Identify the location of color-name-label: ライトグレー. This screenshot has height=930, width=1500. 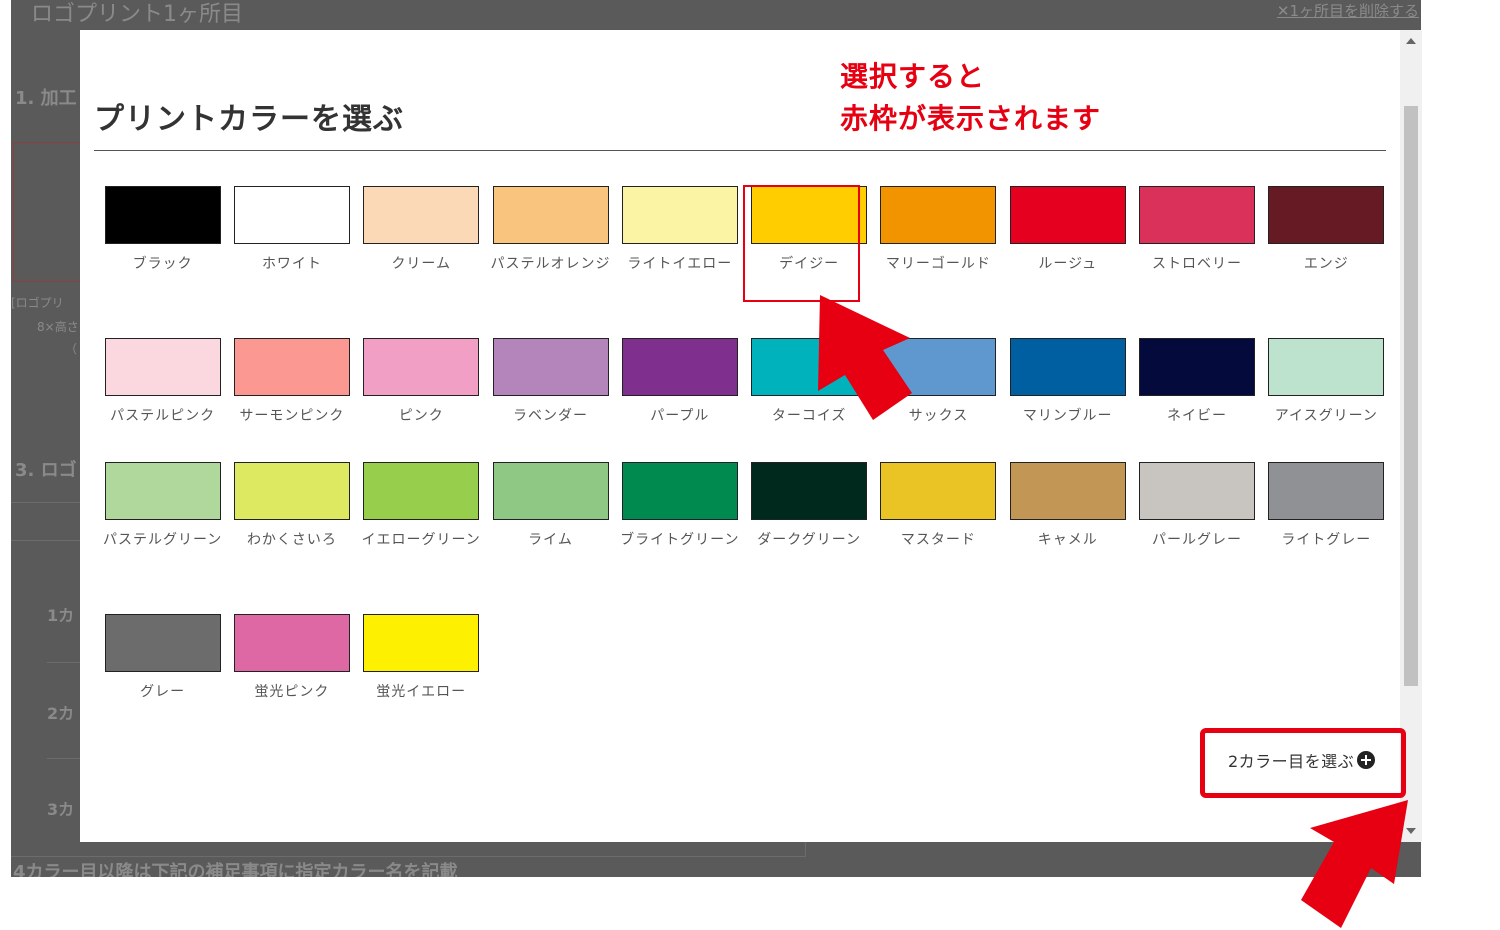
(1326, 540).